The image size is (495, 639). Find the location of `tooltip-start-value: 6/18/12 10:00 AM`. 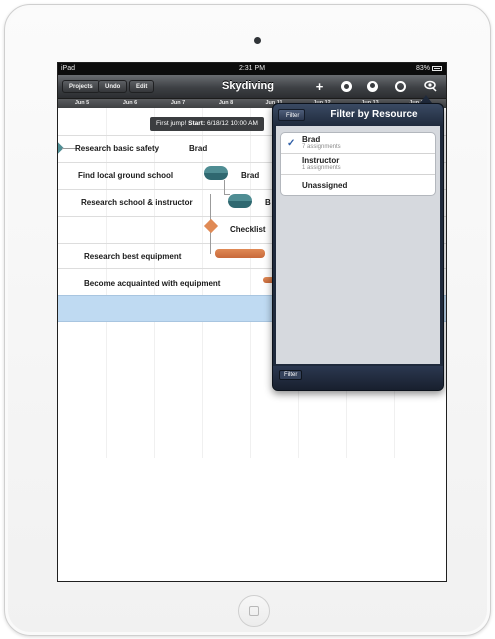

tooltip-start-value: 6/18/12 10:00 AM is located at coordinates (232, 123).